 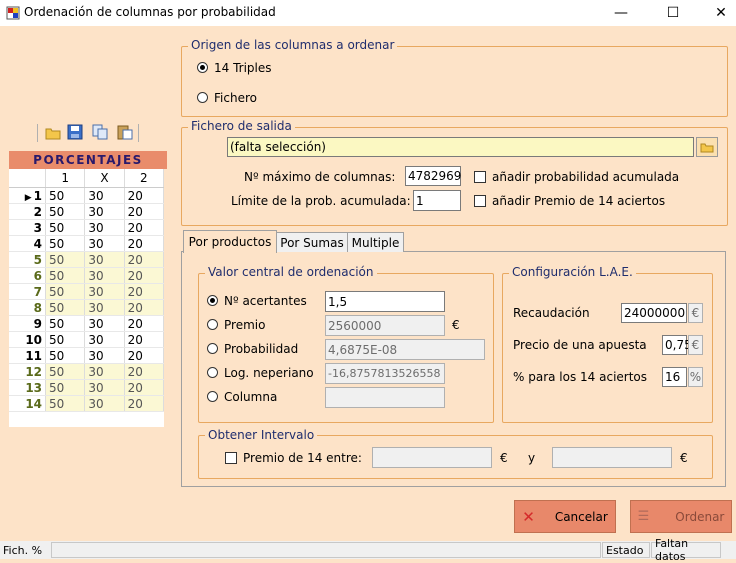 I want to click on grid-row: 11 50 30 20, so click(x=87, y=355).